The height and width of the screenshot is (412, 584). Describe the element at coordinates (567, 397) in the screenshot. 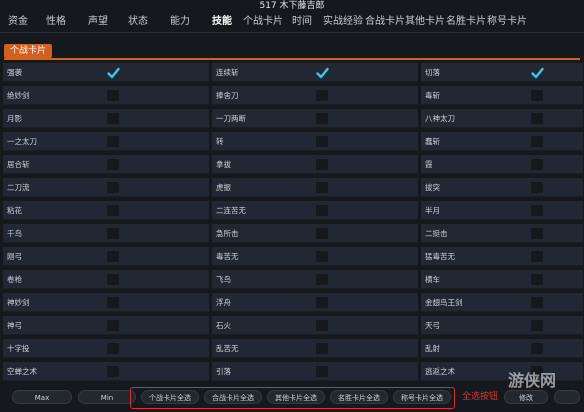

I see `extra-button` at that location.